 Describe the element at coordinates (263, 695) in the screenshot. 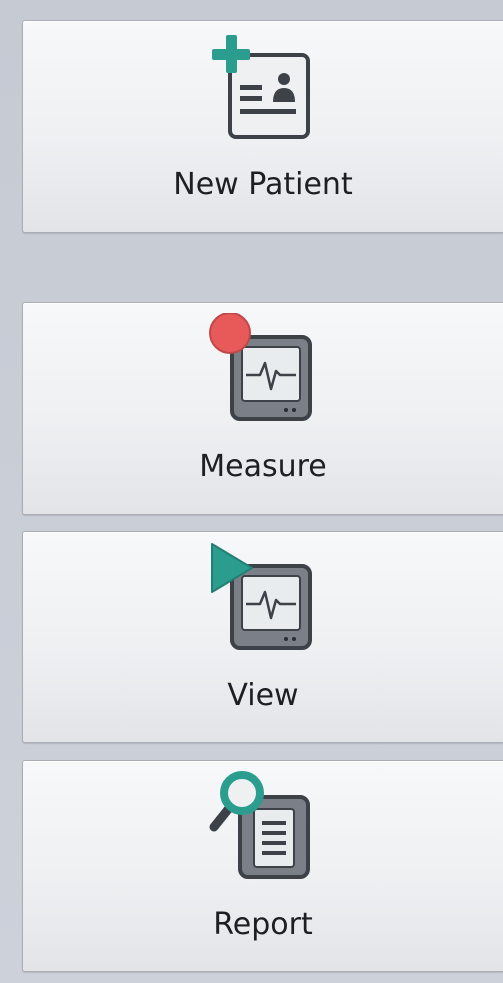

I see `view-label: View` at that location.